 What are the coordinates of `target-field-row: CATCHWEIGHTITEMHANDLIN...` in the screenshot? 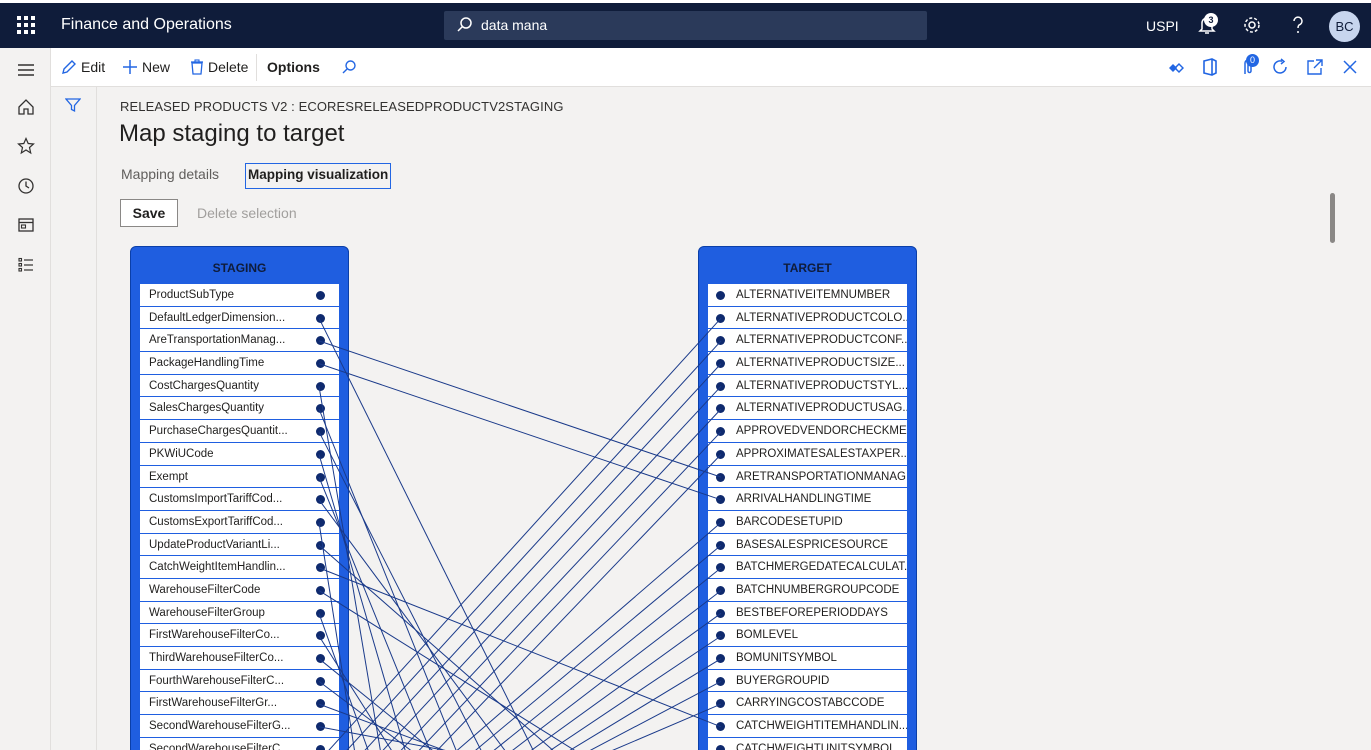 It's located at (807, 726).